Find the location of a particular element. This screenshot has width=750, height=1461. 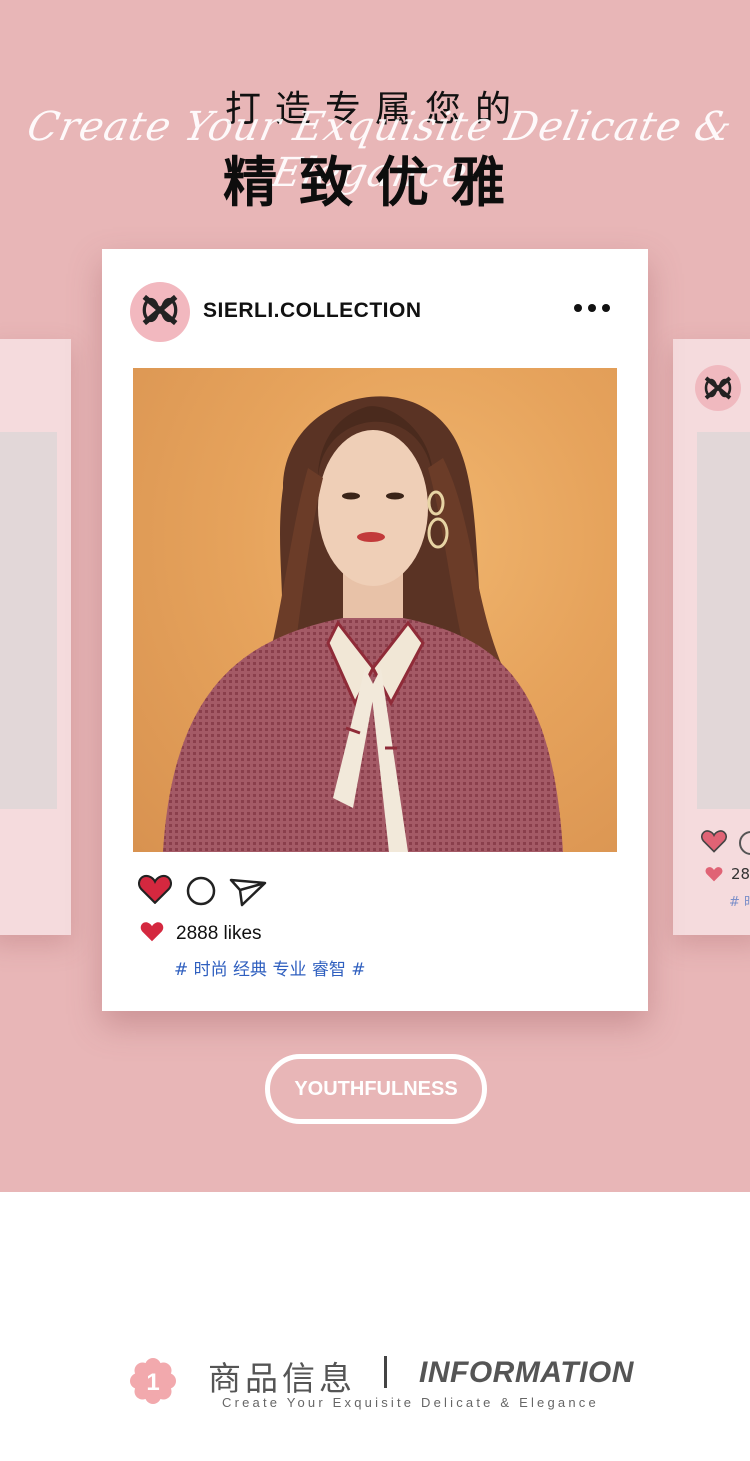

section-number: 1 is located at coordinates (152, 1382).